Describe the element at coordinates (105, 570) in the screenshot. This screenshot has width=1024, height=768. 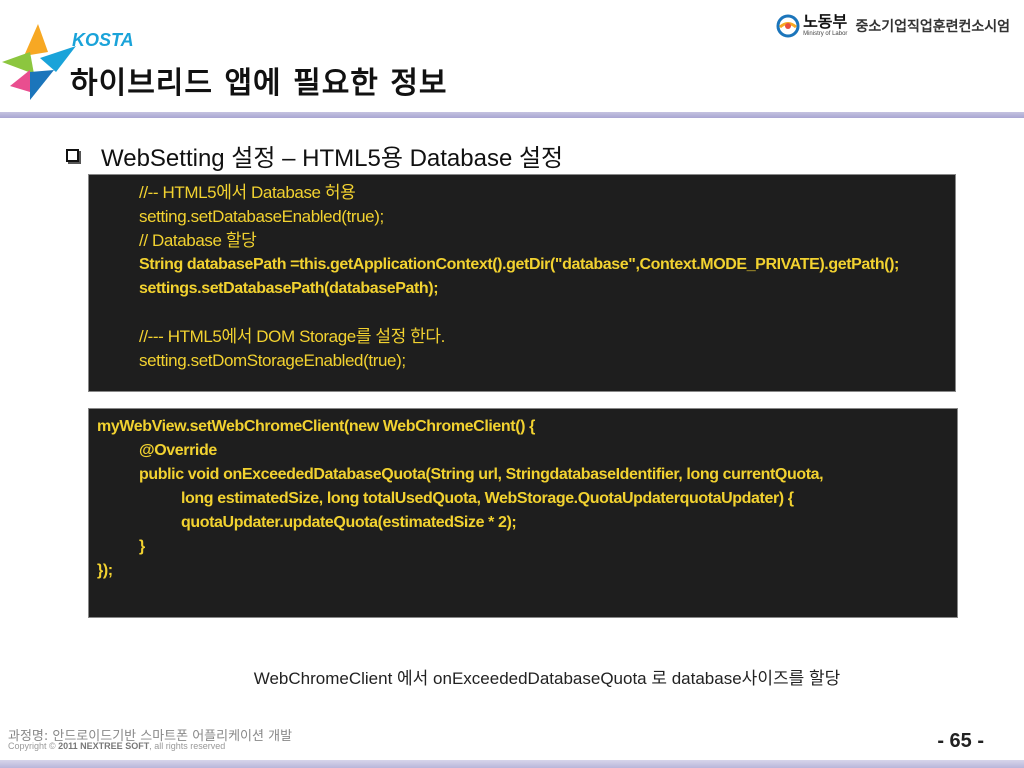
I see `code-line: });` at that location.